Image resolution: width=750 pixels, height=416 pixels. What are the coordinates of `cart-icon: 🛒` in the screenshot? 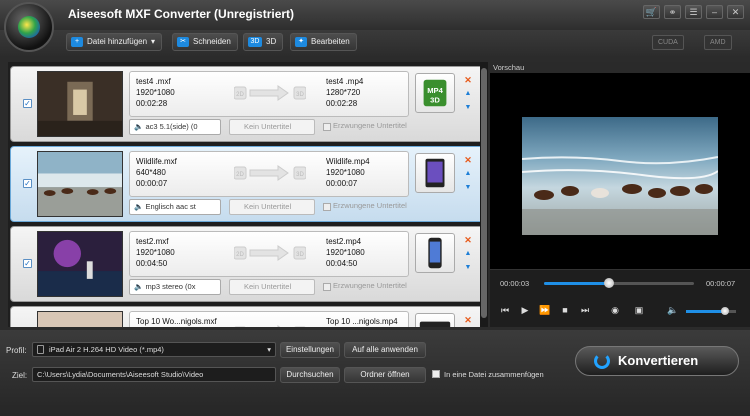 It's located at (651, 12).